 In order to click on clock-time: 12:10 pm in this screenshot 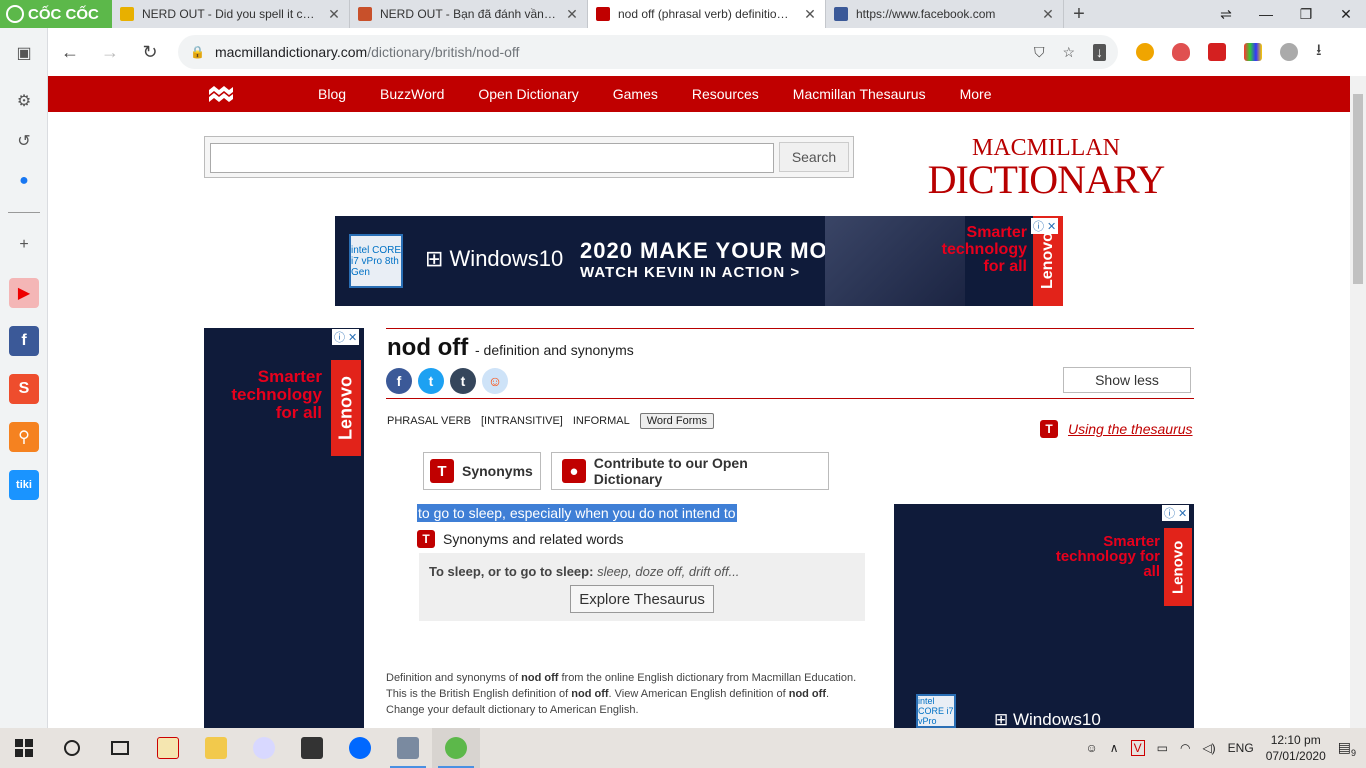, I will do `click(1295, 740)`.